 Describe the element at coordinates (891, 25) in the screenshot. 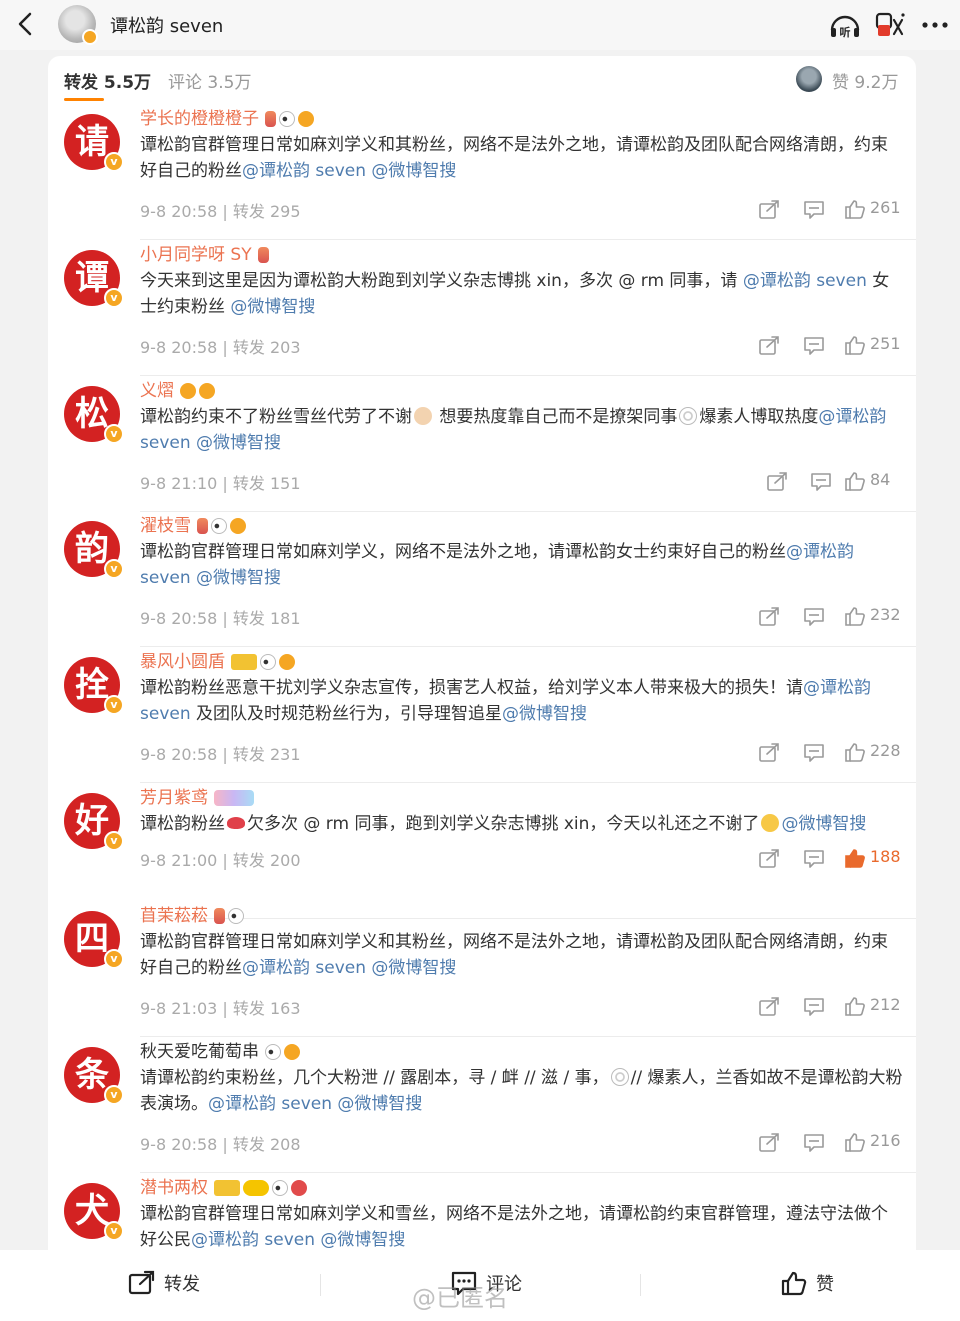

I see `translate-icon` at that location.